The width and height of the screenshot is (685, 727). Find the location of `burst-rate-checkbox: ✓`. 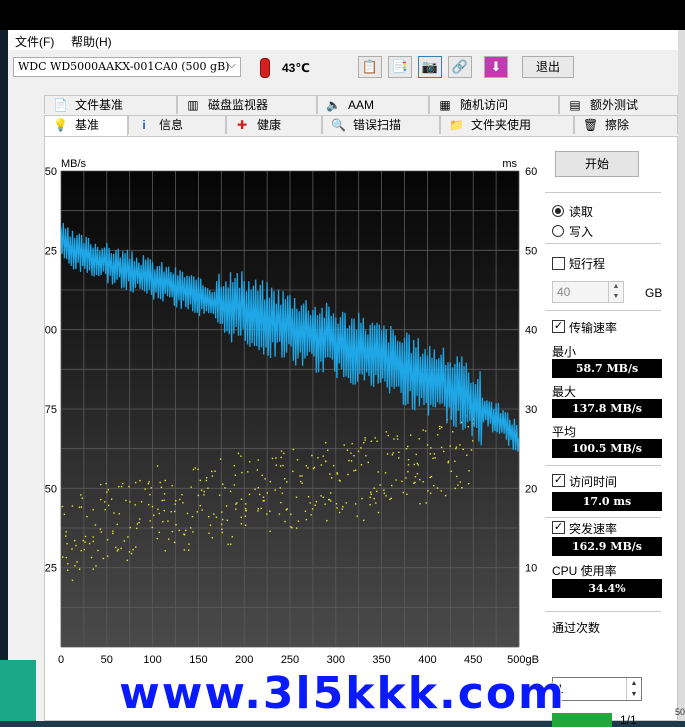

burst-rate-checkbox: ✓ is located at coordinates (558, 527).